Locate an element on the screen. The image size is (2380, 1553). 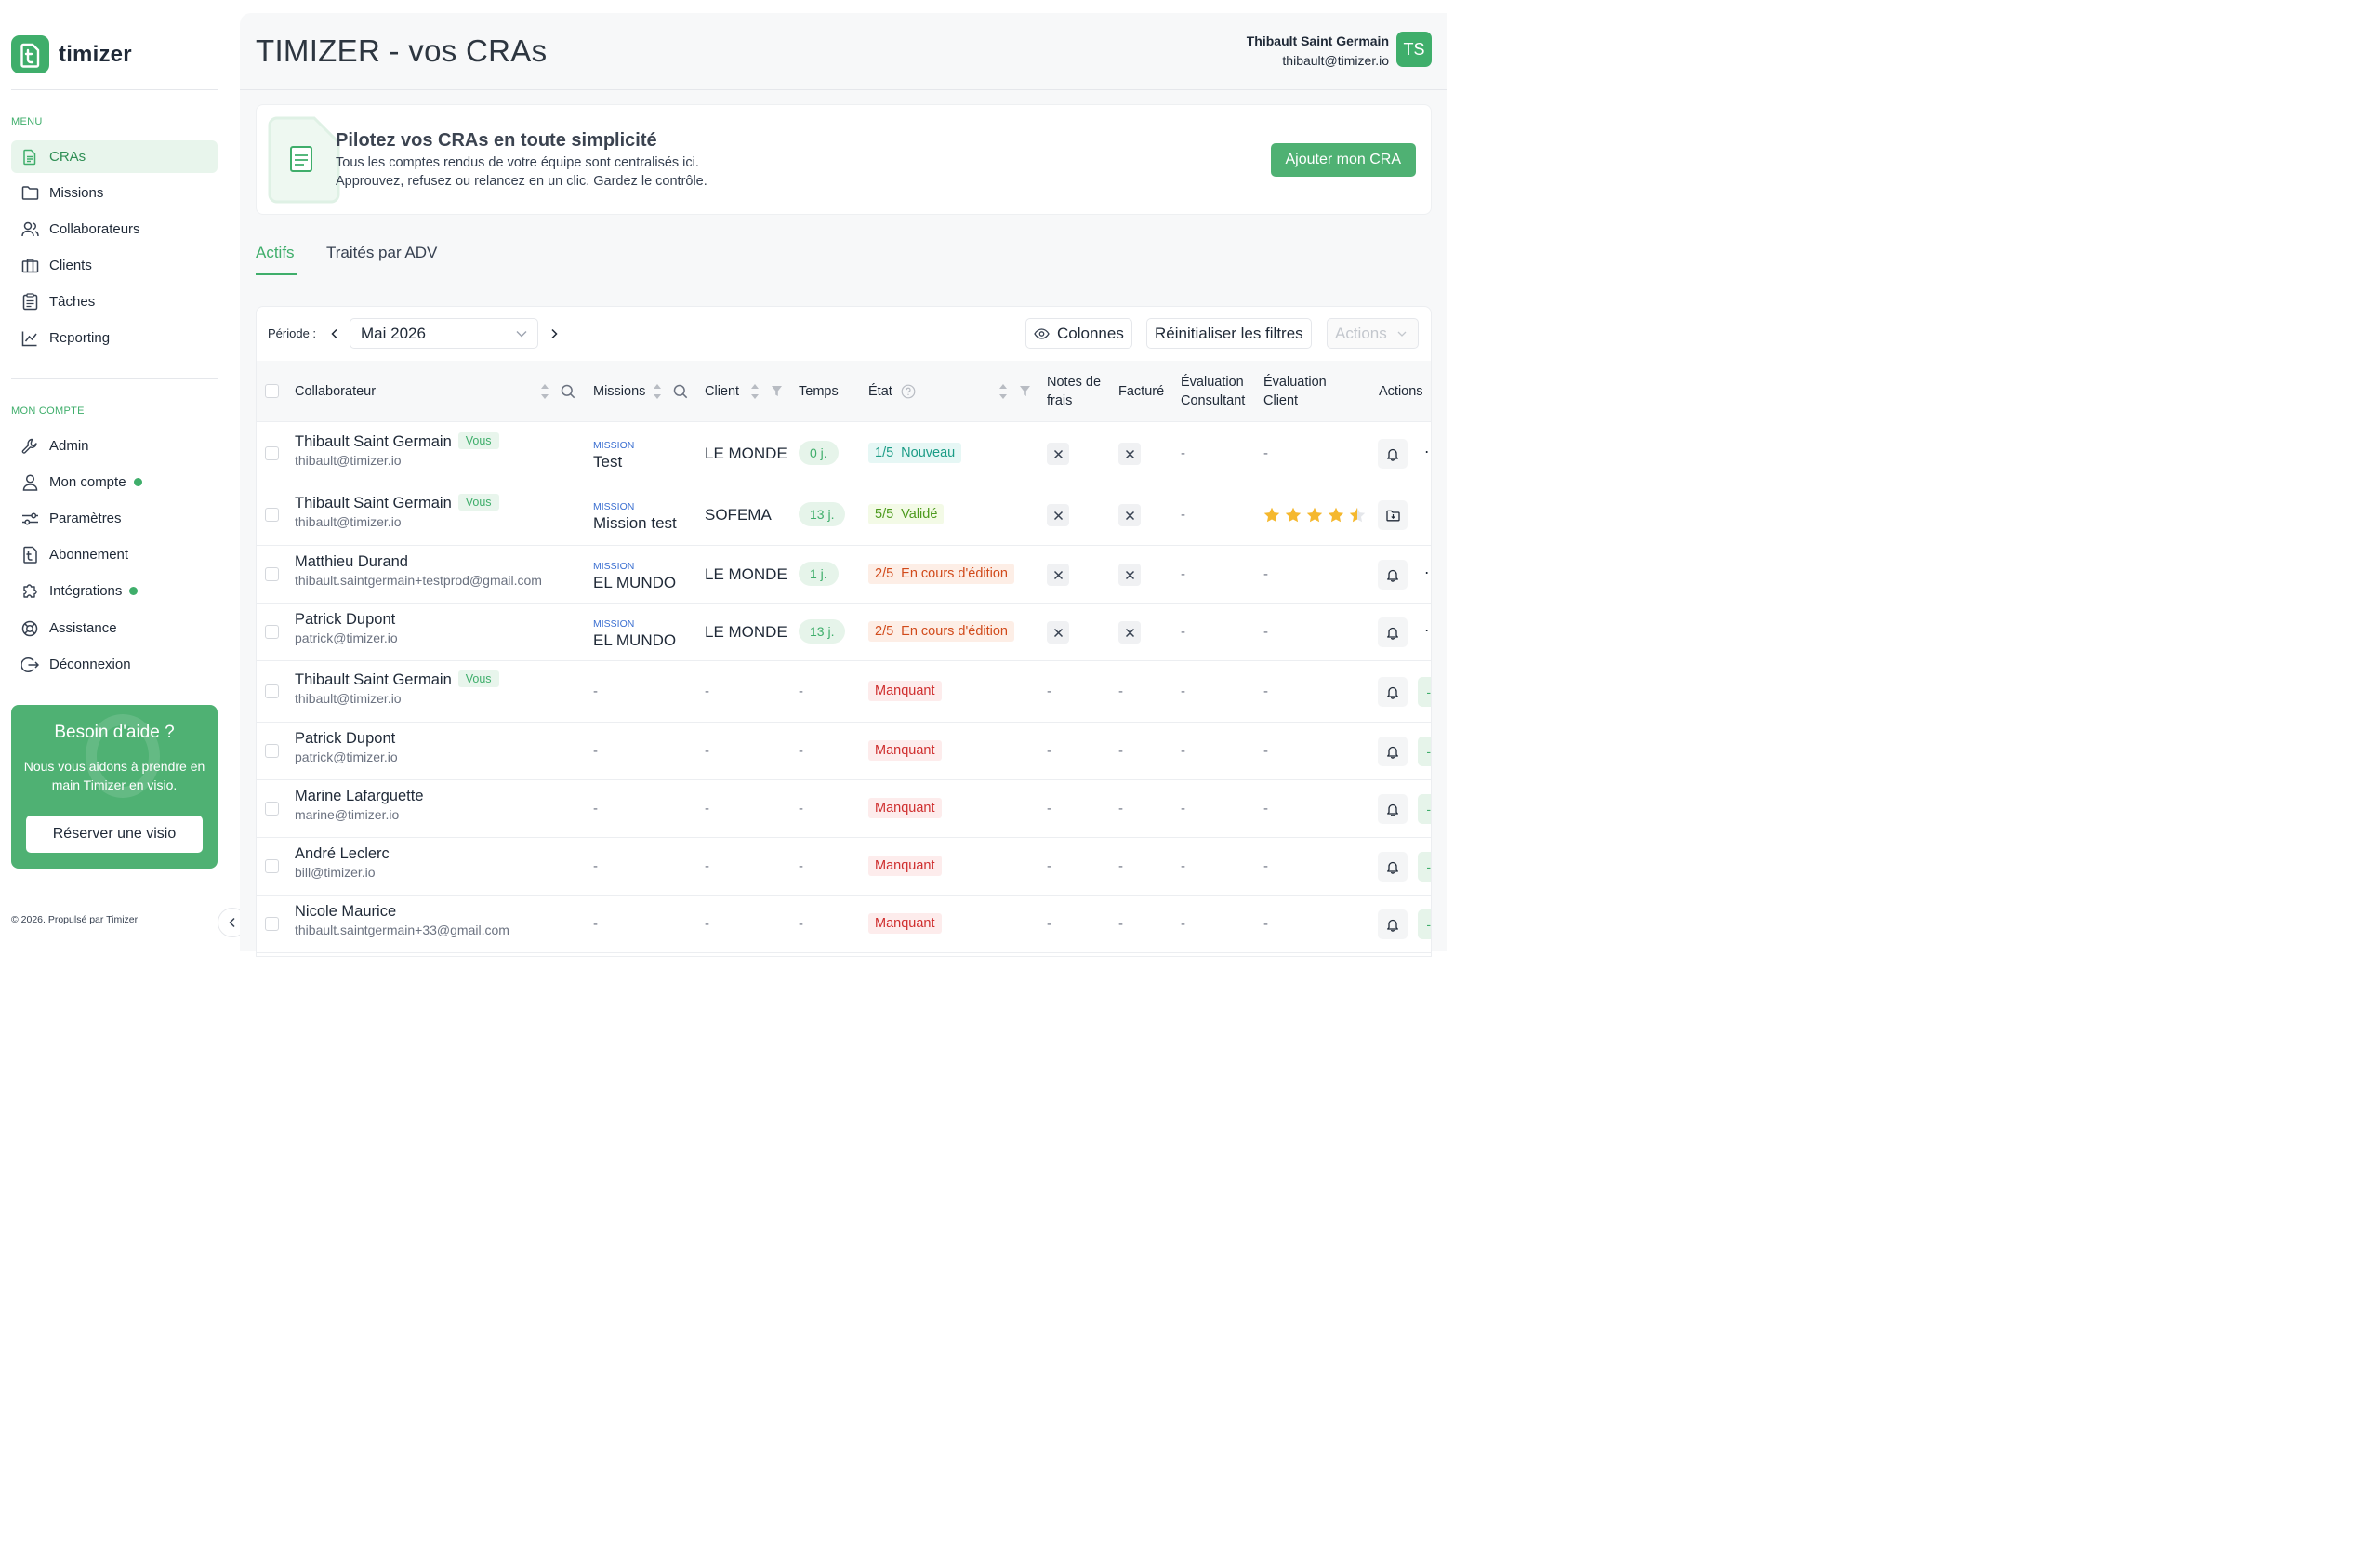
collaborator-name: André Leclerc is located at coordinates (342, 853).